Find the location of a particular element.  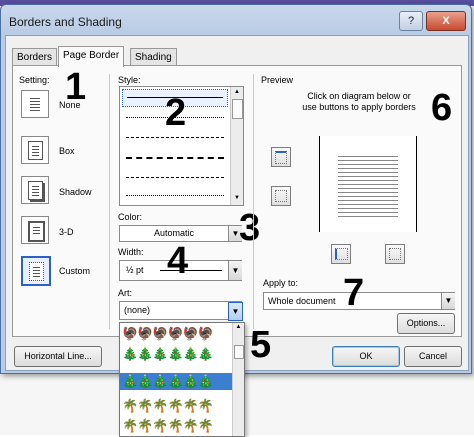

art-list-scrollbar: ▲ is located at coordinates (238, 379).